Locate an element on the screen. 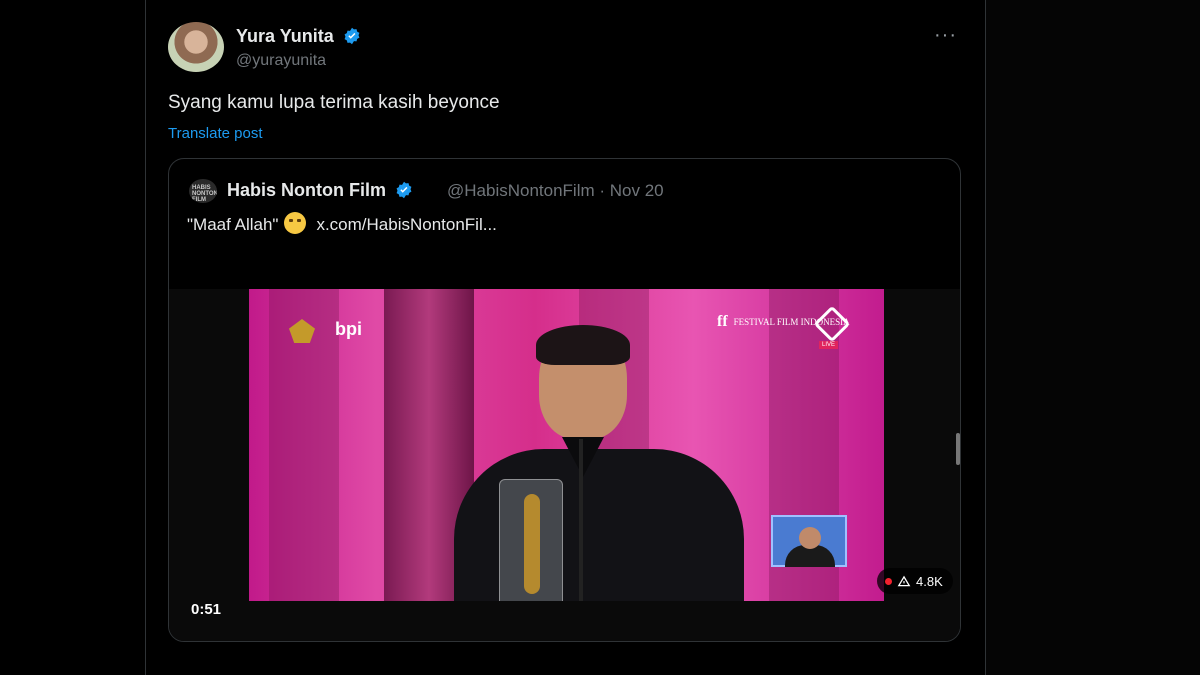 This screenshot has width=1200, height=675. carousel-handle is located at coordinates (958, 449).